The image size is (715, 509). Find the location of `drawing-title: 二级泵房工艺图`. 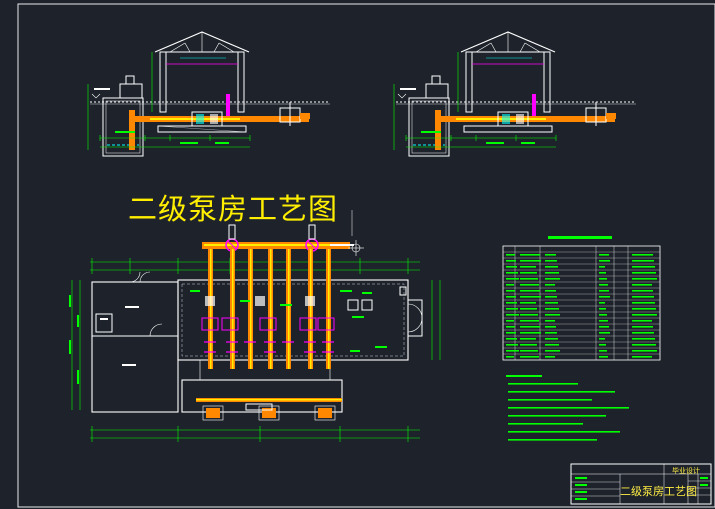

drawing-title: 二级泵房工艺图 is located at coordinates (233, 209).